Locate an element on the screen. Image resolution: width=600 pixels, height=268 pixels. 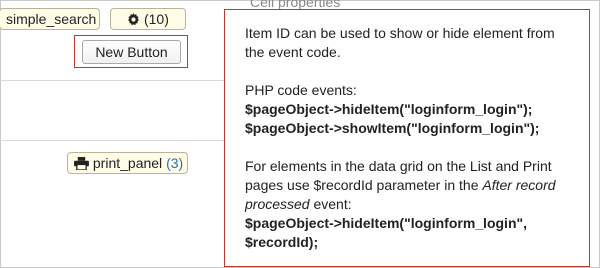
tooltip-php-heading: PHP code events: is located at coordinates (301, 90).